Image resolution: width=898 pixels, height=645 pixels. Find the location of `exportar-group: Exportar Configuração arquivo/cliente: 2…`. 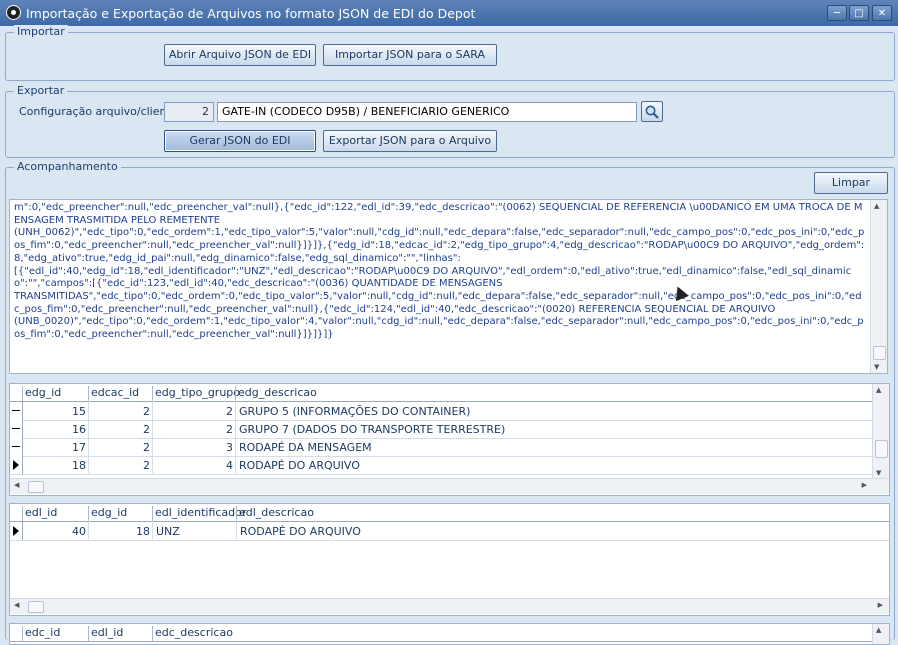

exportar-group: Exportar Configuração arquivo/cliente: 2… is located at coordinates (450, 121).